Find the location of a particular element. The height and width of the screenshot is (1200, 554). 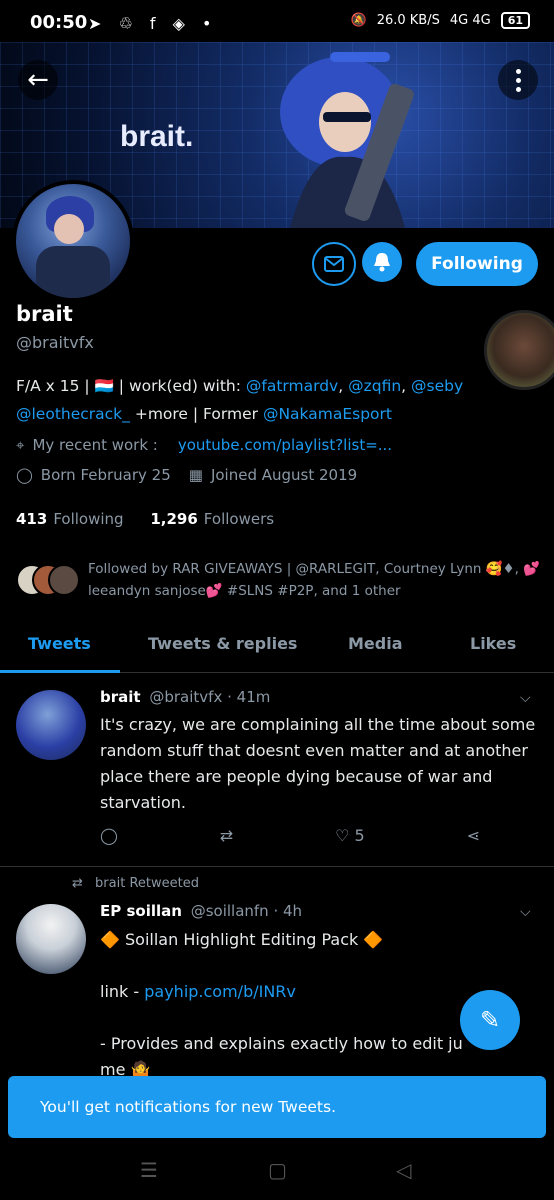

message-button is located at coordinates (334, 264).